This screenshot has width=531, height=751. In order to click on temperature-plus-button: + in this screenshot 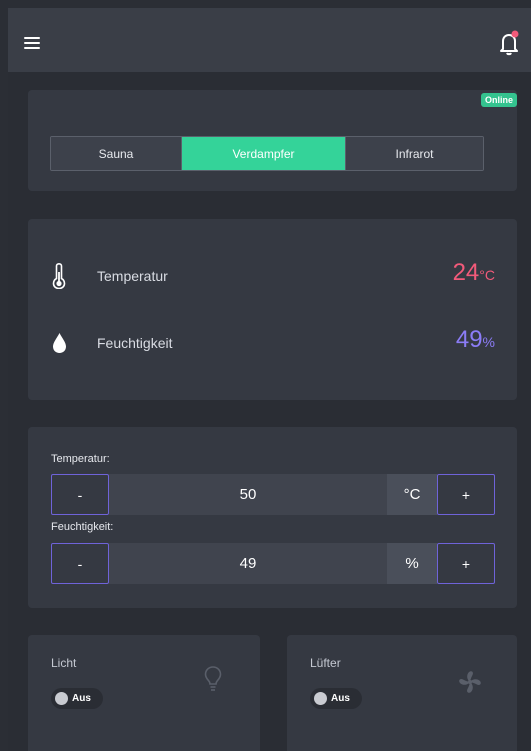, I will do `click(466, 494)`.